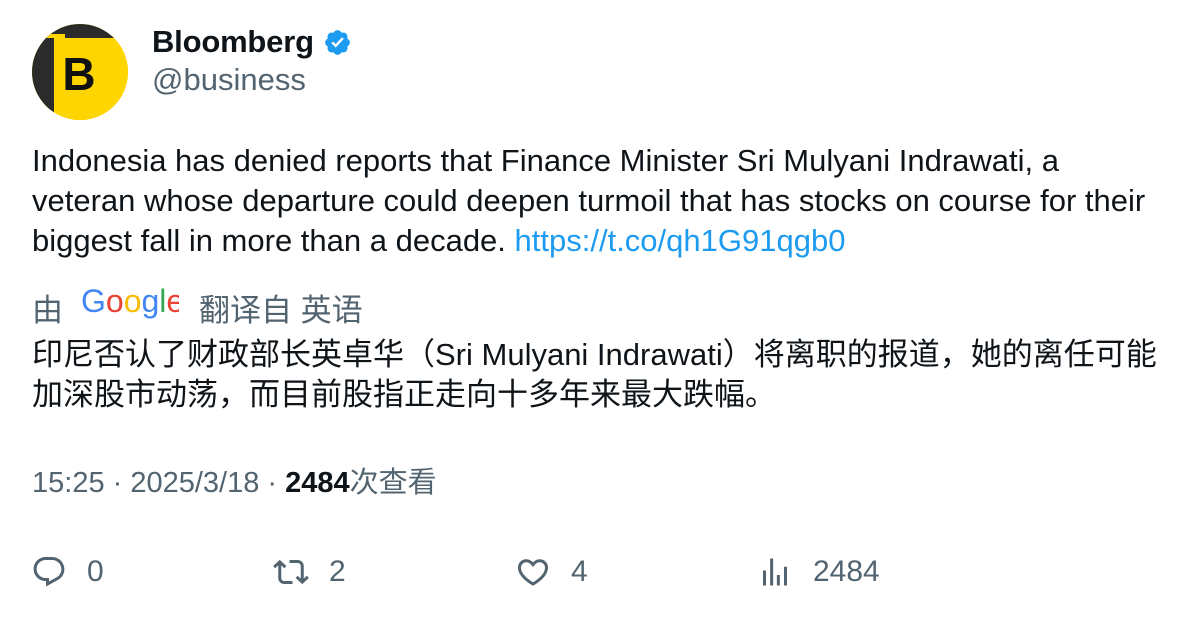 Image resolution: width=1196 pixels, height=618 pixels. I want to click on author-name: Bloomberg, so click(233, 42).